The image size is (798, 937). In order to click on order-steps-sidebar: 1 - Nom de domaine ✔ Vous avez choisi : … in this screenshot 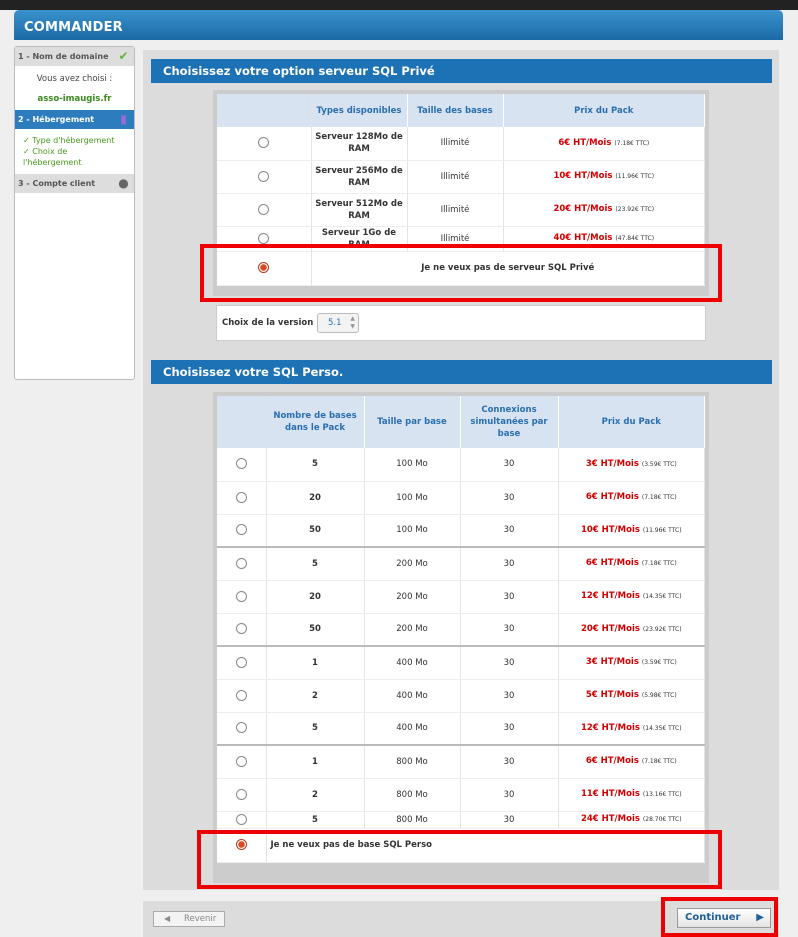, I will do `click(74, 213)`.